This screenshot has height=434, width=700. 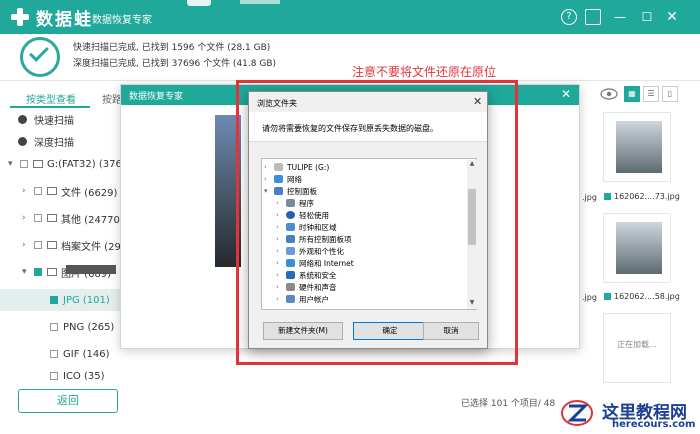 I want to click on top-tab-indicator, so click(x=199, y=3).